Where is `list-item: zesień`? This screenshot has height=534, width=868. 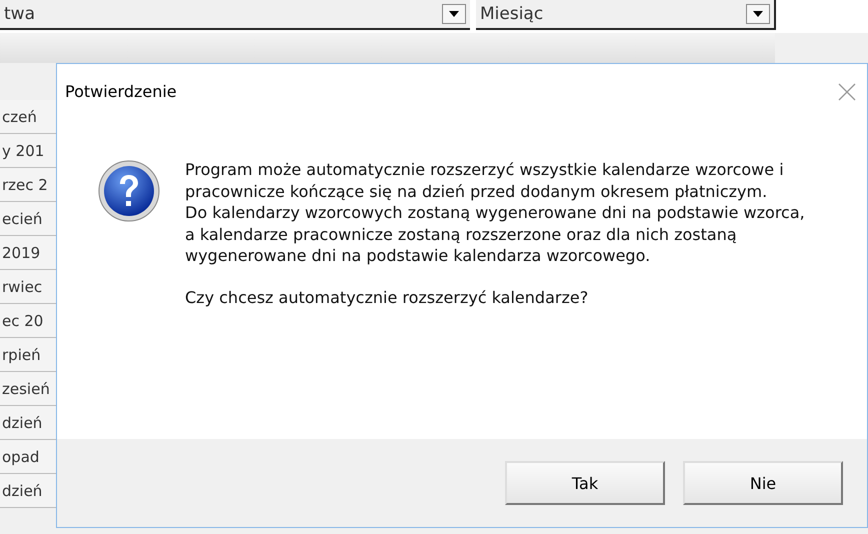
list-item: zesień is located at coordinates (28, 389).